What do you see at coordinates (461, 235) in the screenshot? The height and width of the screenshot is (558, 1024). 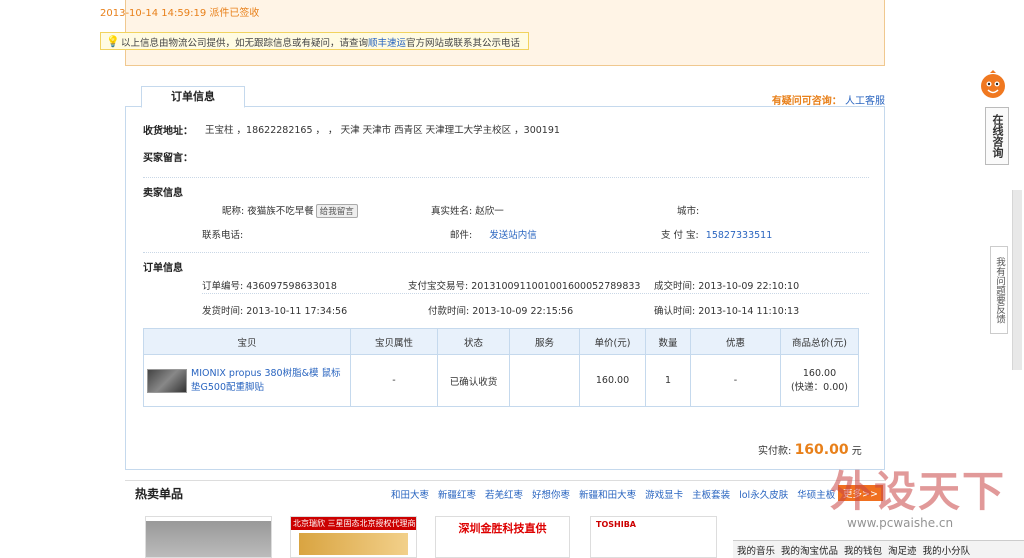 I see `mail-label: 邮件:` at bounding box center [461, 235].